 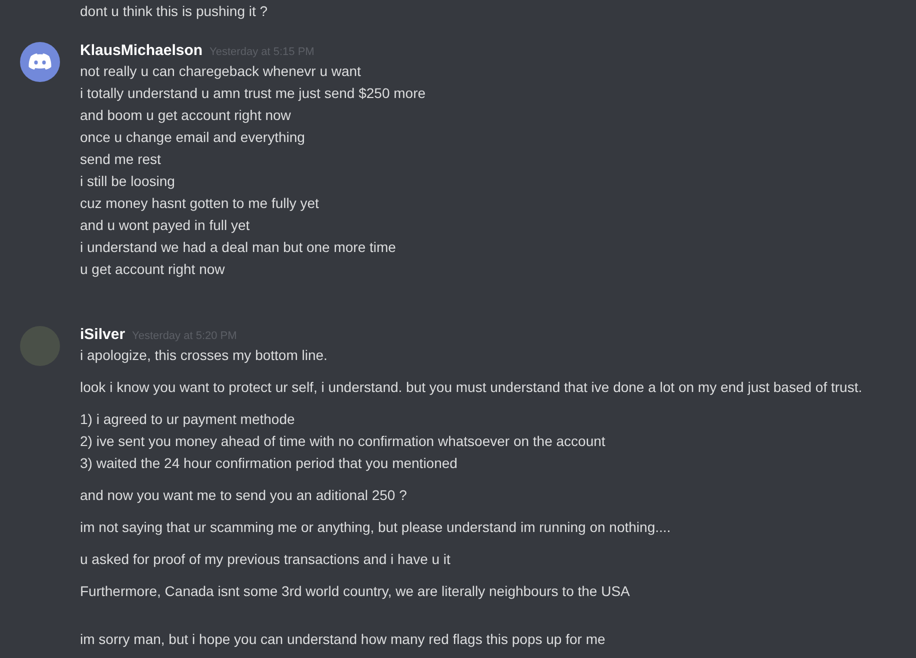 I want to click on message-line: i still be loosing, so click(x=128, y=181).